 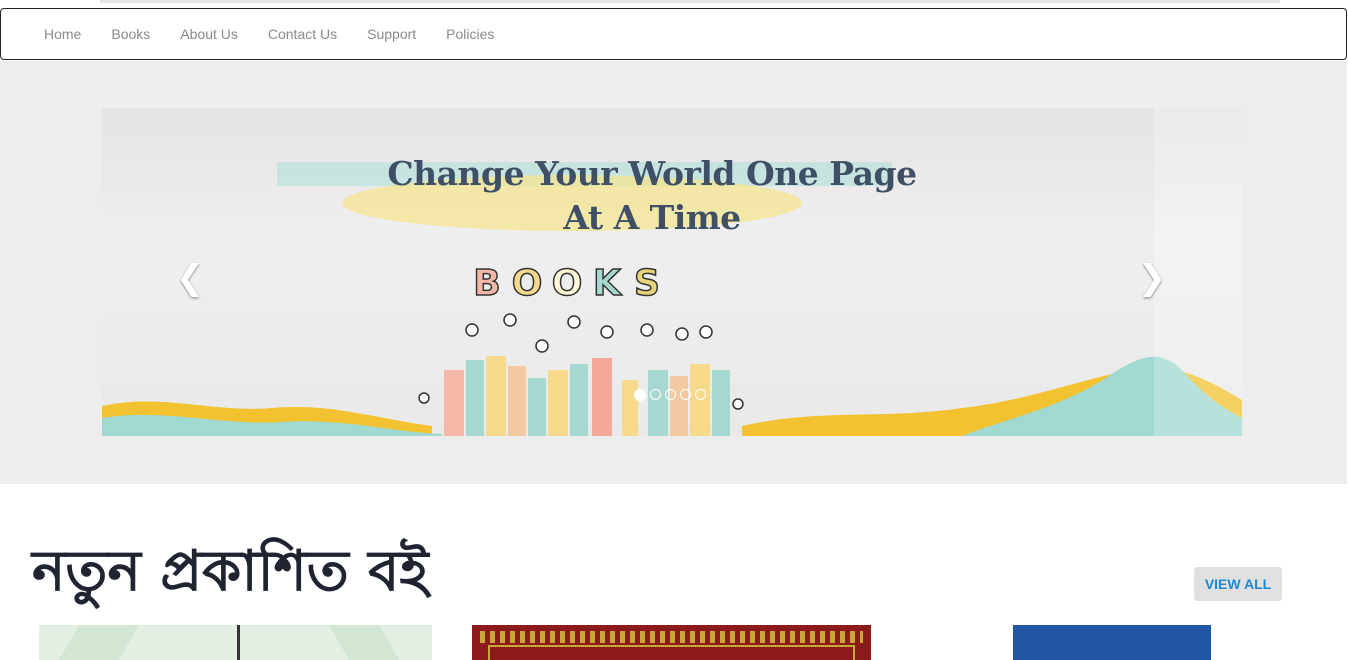 What do you see at coordinates (130, 34) in the screenshot?
I see `nav-books: Books` at bounding box center [130, 34].